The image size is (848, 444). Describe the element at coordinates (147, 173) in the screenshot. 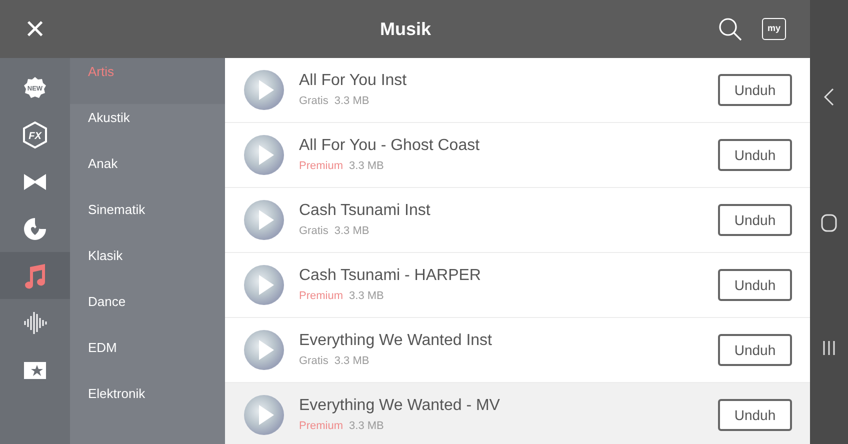

I see `category-item: Anak` at that location.